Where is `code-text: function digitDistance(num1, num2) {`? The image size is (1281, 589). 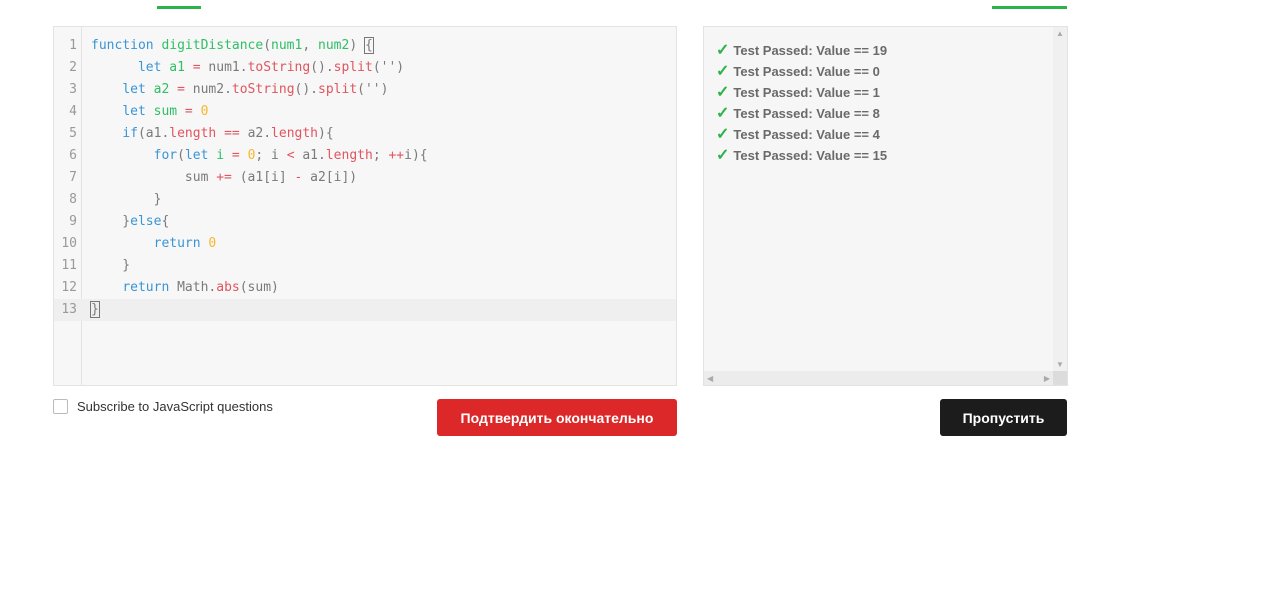 code-text: function digitDistance(num1, num2) { is located at coordinates (232, 46).